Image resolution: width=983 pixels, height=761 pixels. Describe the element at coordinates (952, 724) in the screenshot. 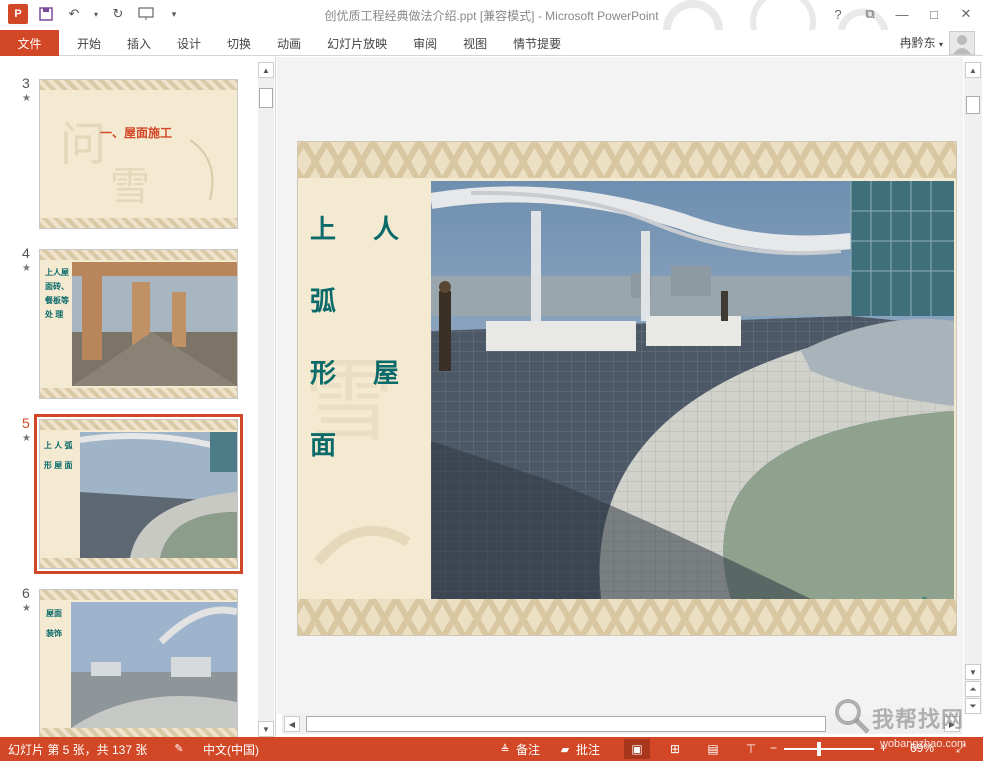

I see `scroll-right-arrow-icon: ▶` at that location.